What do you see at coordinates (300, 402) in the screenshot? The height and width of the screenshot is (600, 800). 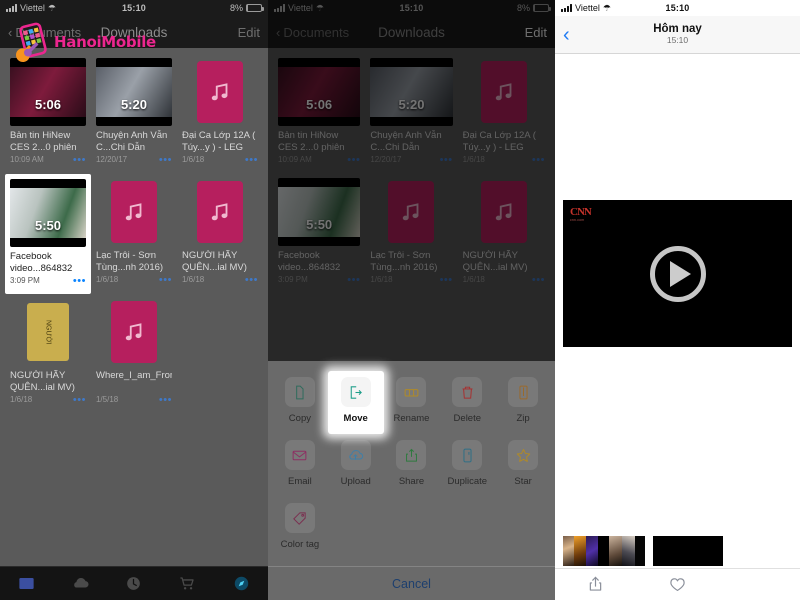 I see `action-copy: Copy` at bounding box center [300, 402].